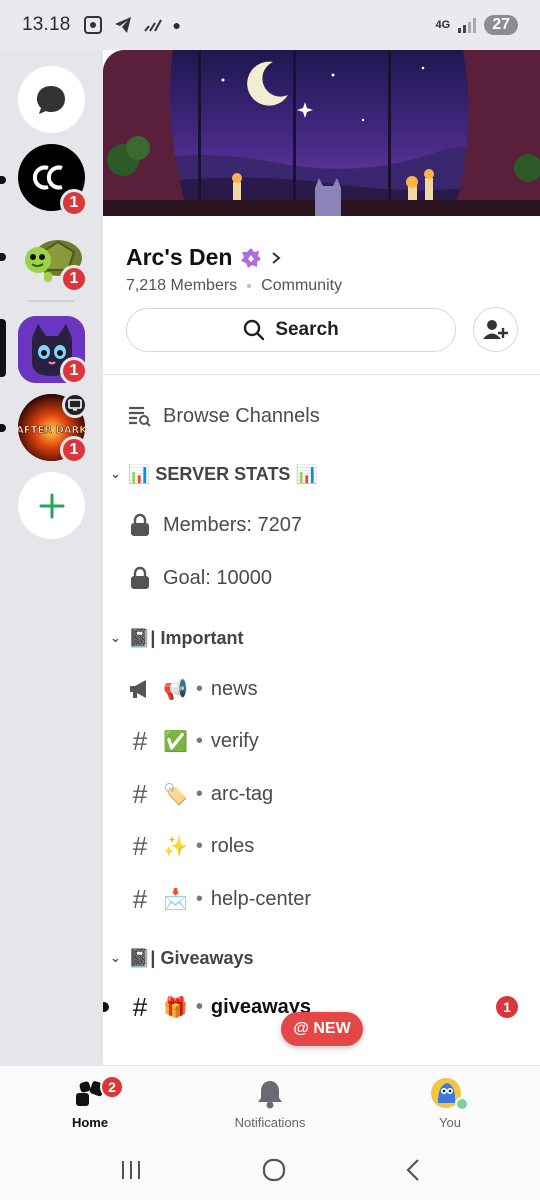 The height and width of the screenshot is (1200, 540). What do you see at coordinates (175, 1007) in the screenshot?
I see `channel-emoji: 🎁` at bounding box center [175, 1007].